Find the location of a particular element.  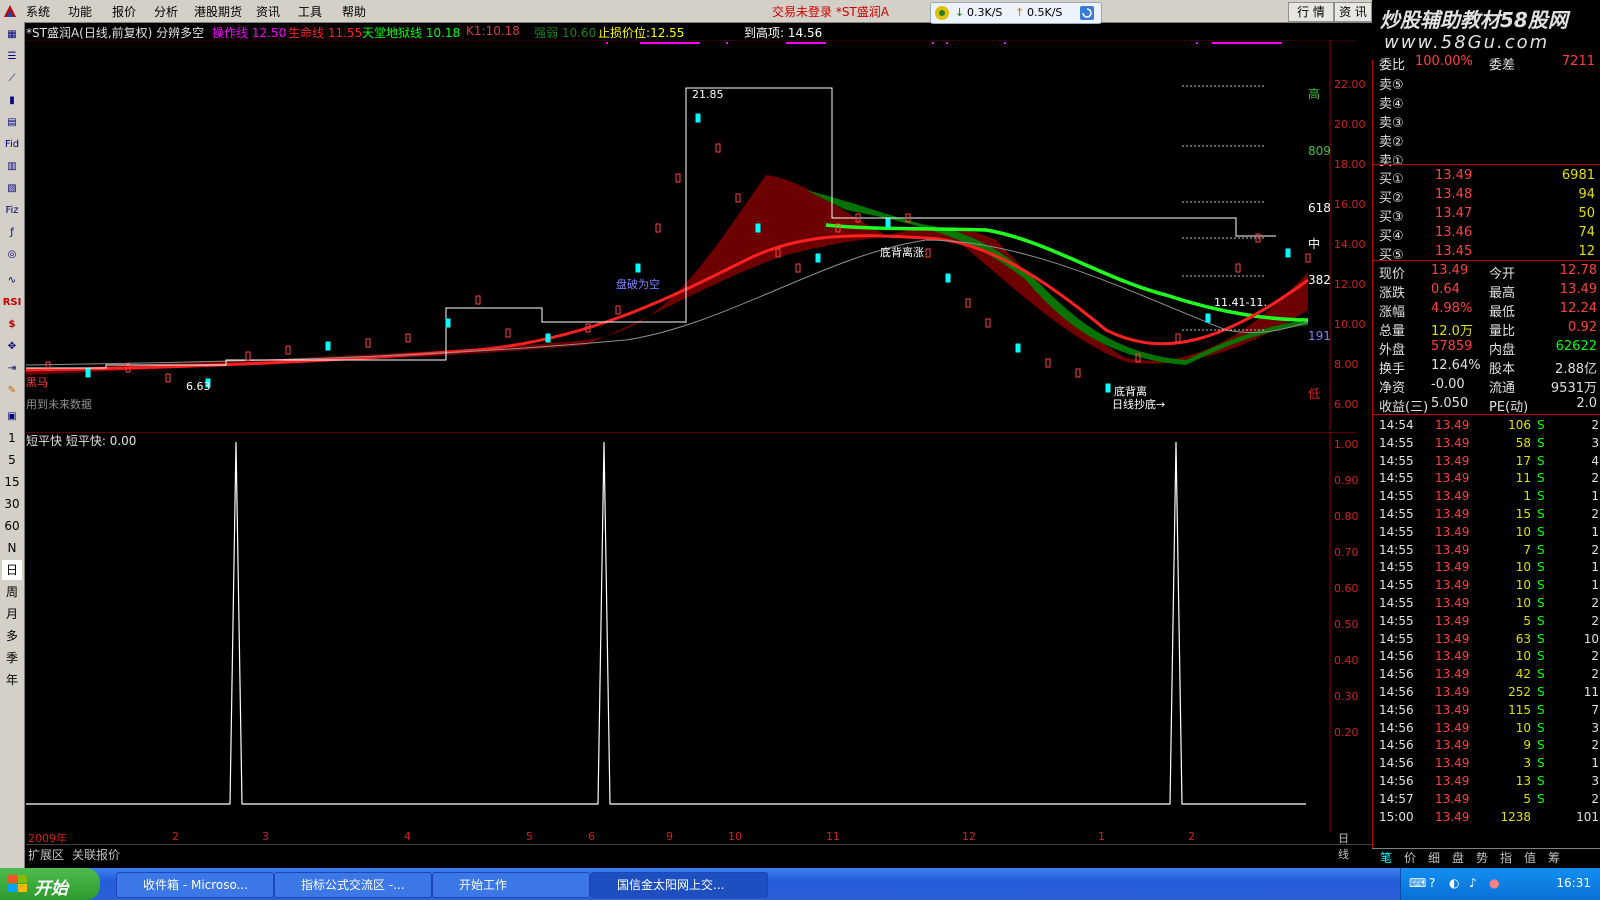

period-quarter: 季 is located at coordinates (12, 658).